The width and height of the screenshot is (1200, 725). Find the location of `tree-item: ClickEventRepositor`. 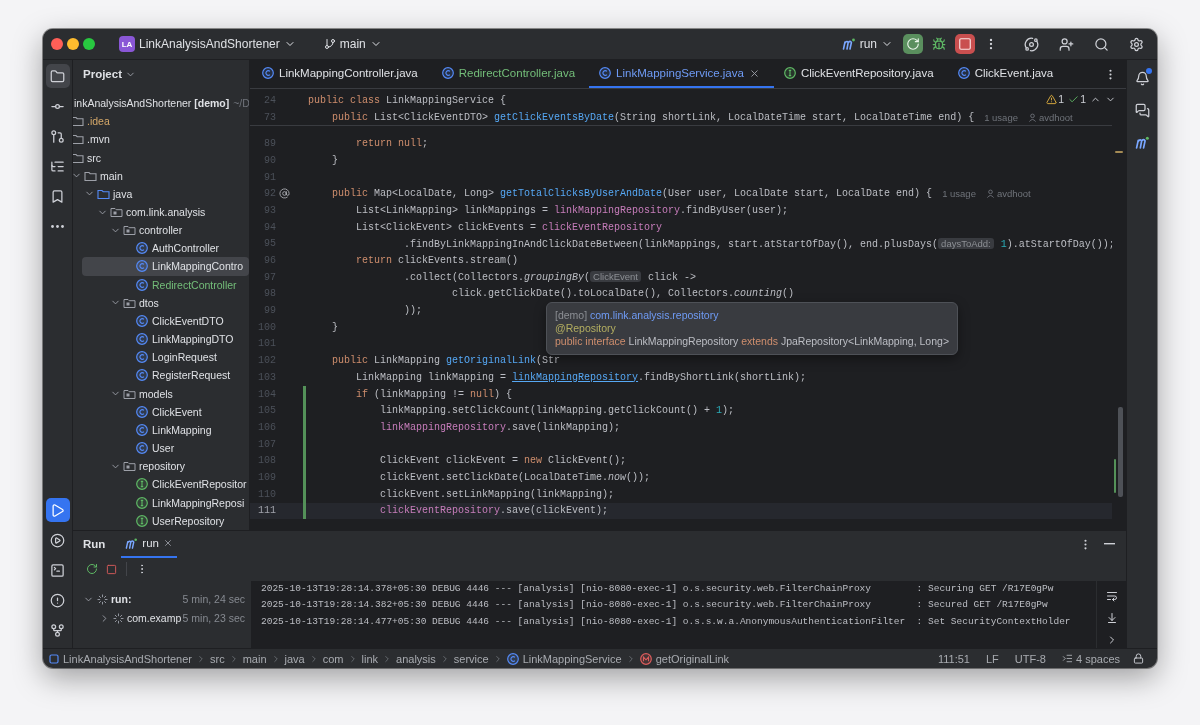

tree-item: ClickEventRepositor is located at coordinates (161, 484).